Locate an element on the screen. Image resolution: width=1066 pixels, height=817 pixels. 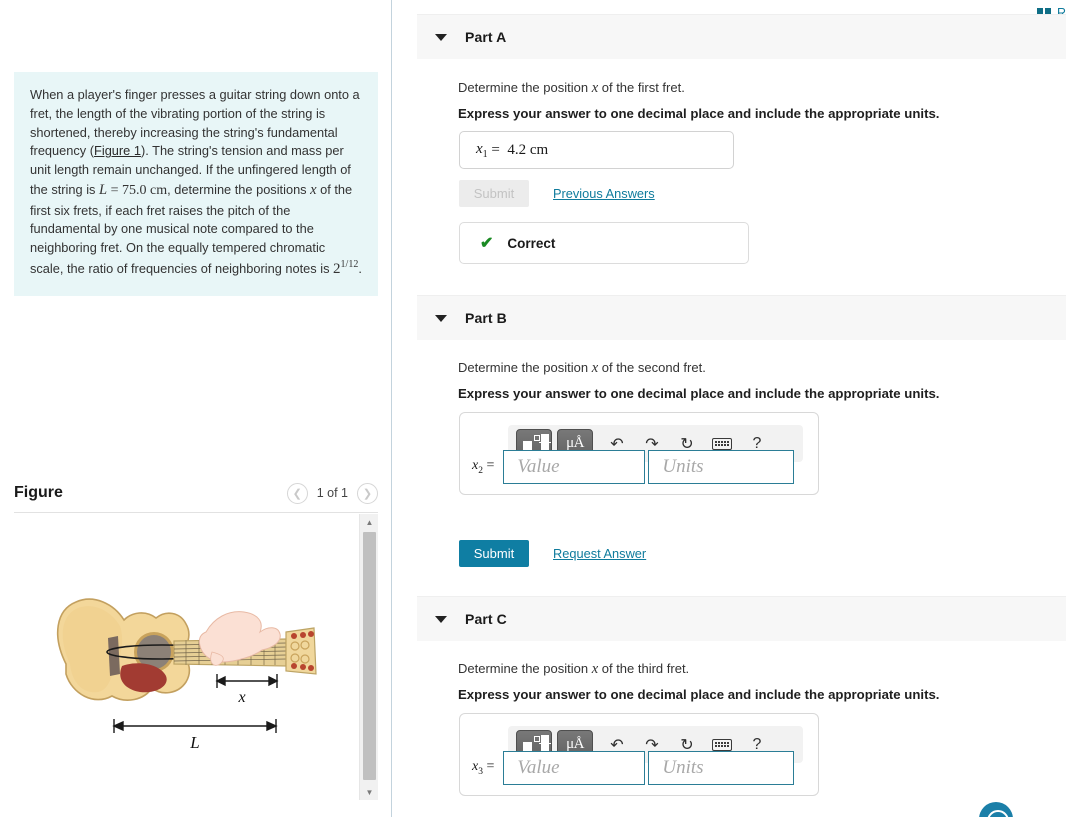
part-a-button-row: Submit Previous Answers is located at coordinates (557, 193).